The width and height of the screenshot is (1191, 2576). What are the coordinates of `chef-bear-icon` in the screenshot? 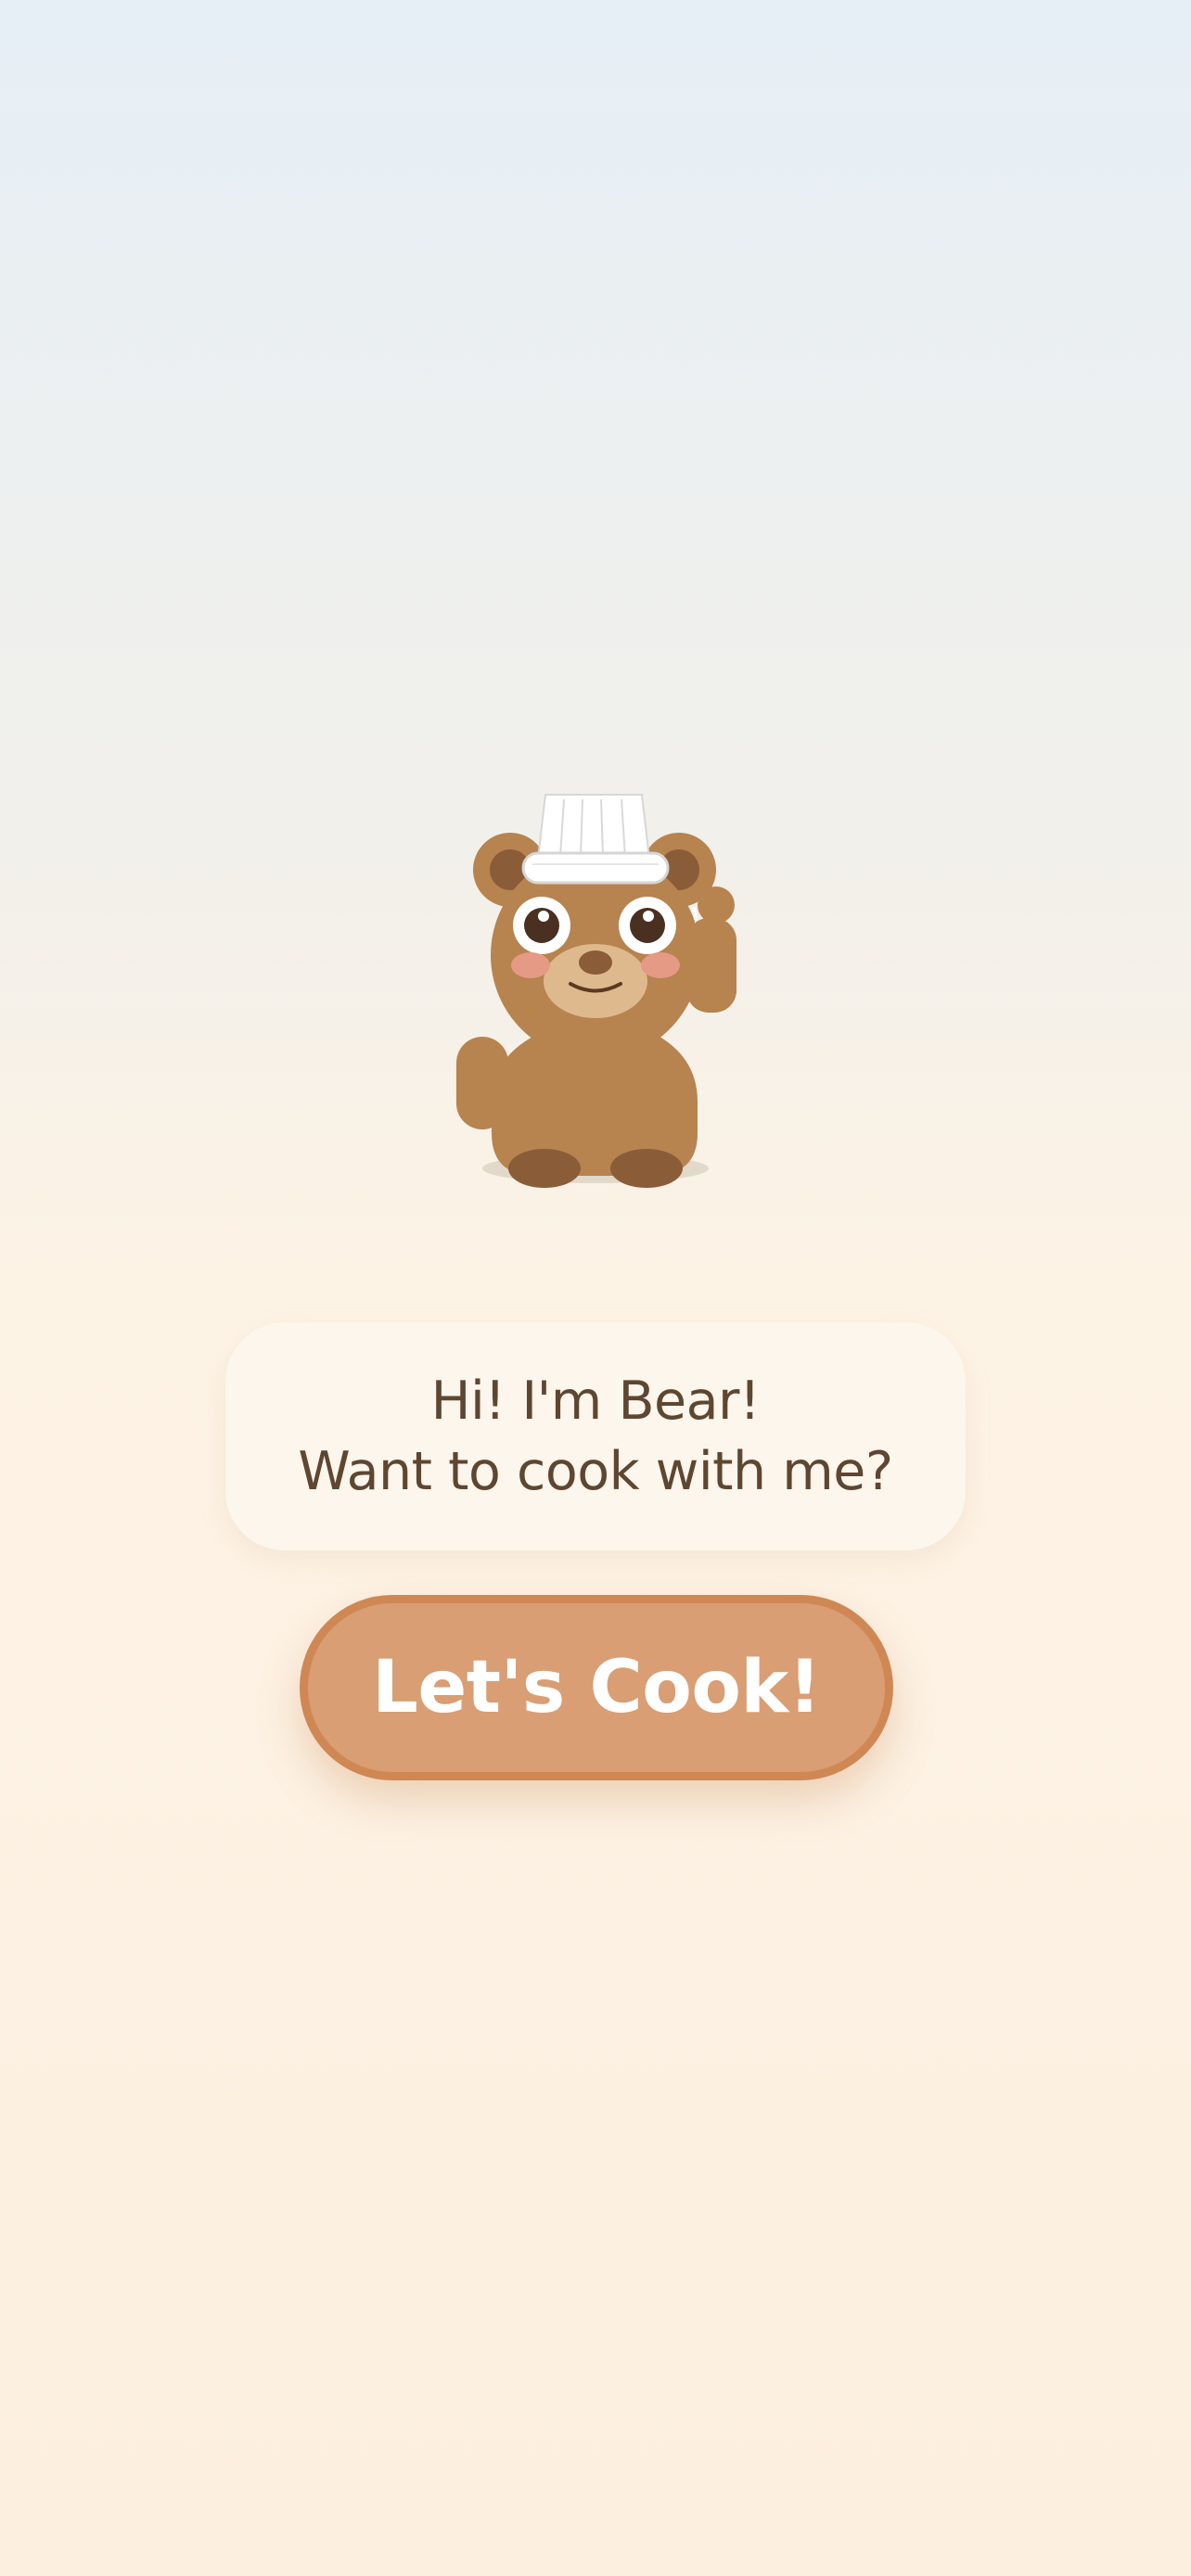 It's located at (596, 991).